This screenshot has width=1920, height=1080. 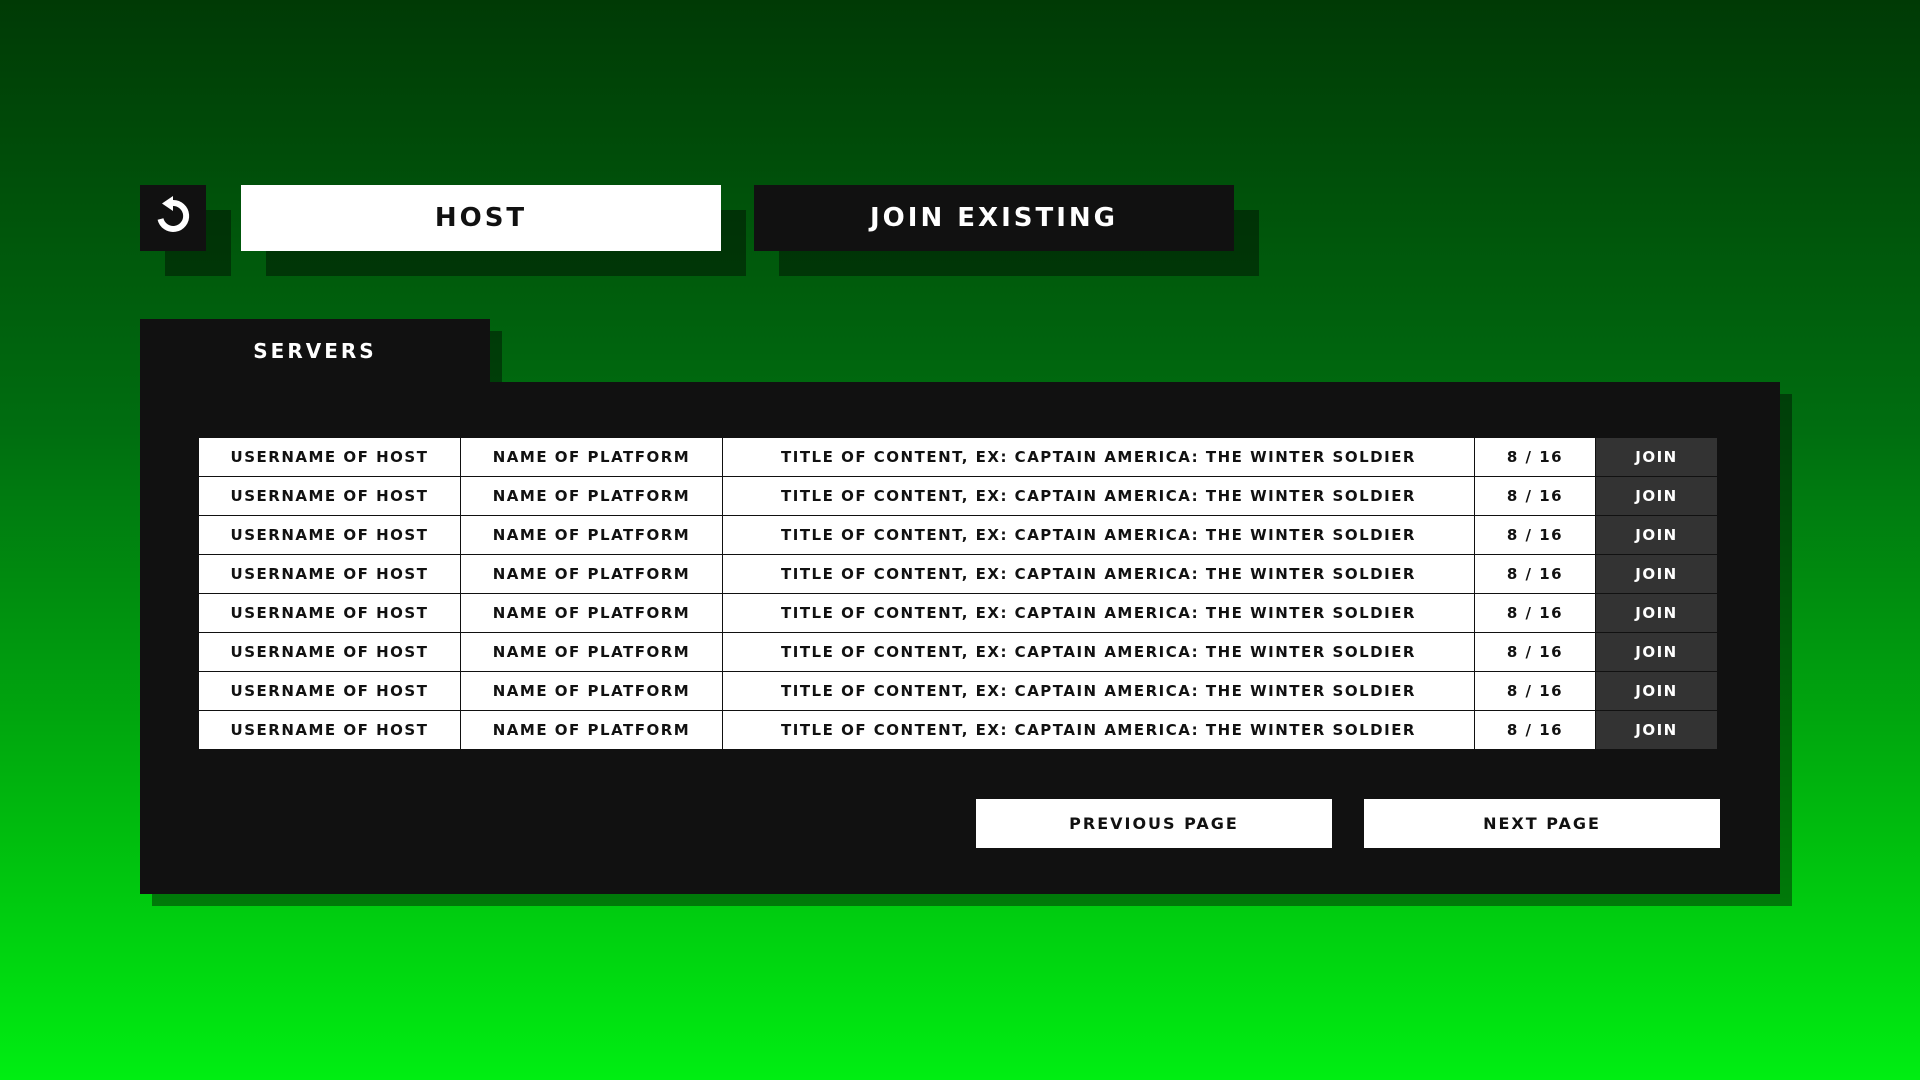 What do you see at coordinates (994, 218) in the screenshot?
I see `tab-join-existing: JOIN EXISTING` at bounding box center [994, 218].